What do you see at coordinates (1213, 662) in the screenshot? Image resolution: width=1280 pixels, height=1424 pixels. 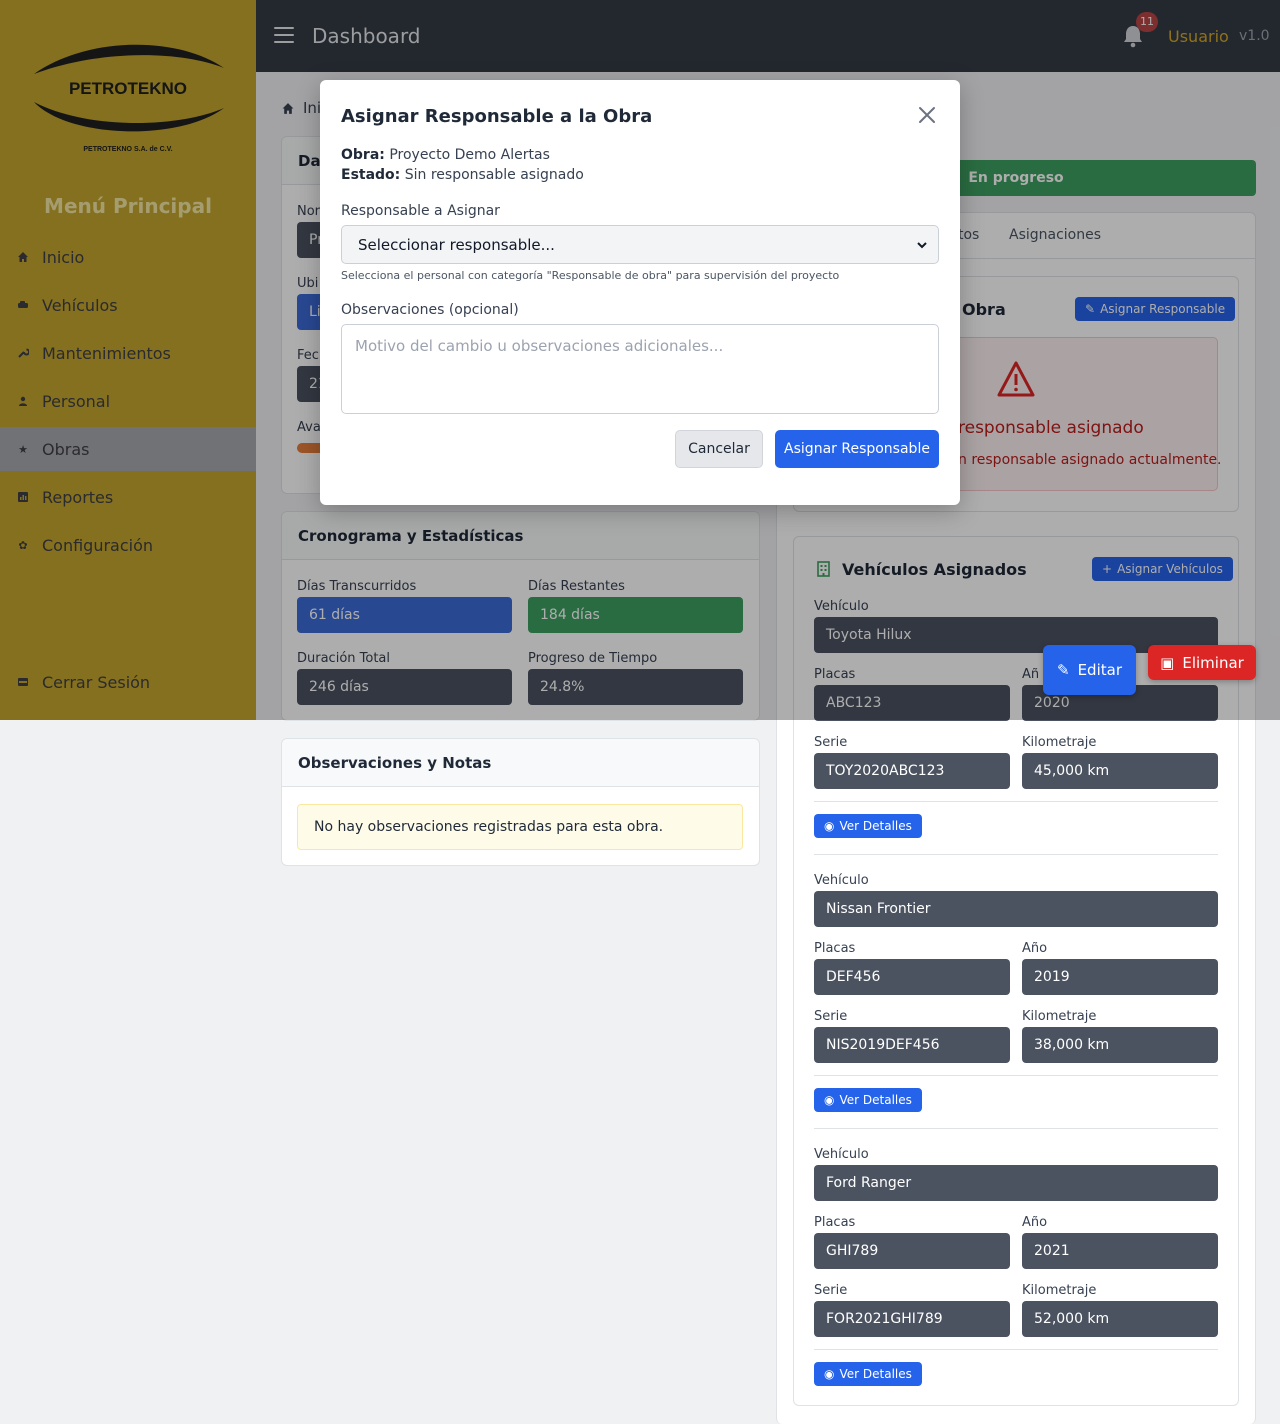 I see `delete-label: Eliminar` at bounding box center [1213, 662].